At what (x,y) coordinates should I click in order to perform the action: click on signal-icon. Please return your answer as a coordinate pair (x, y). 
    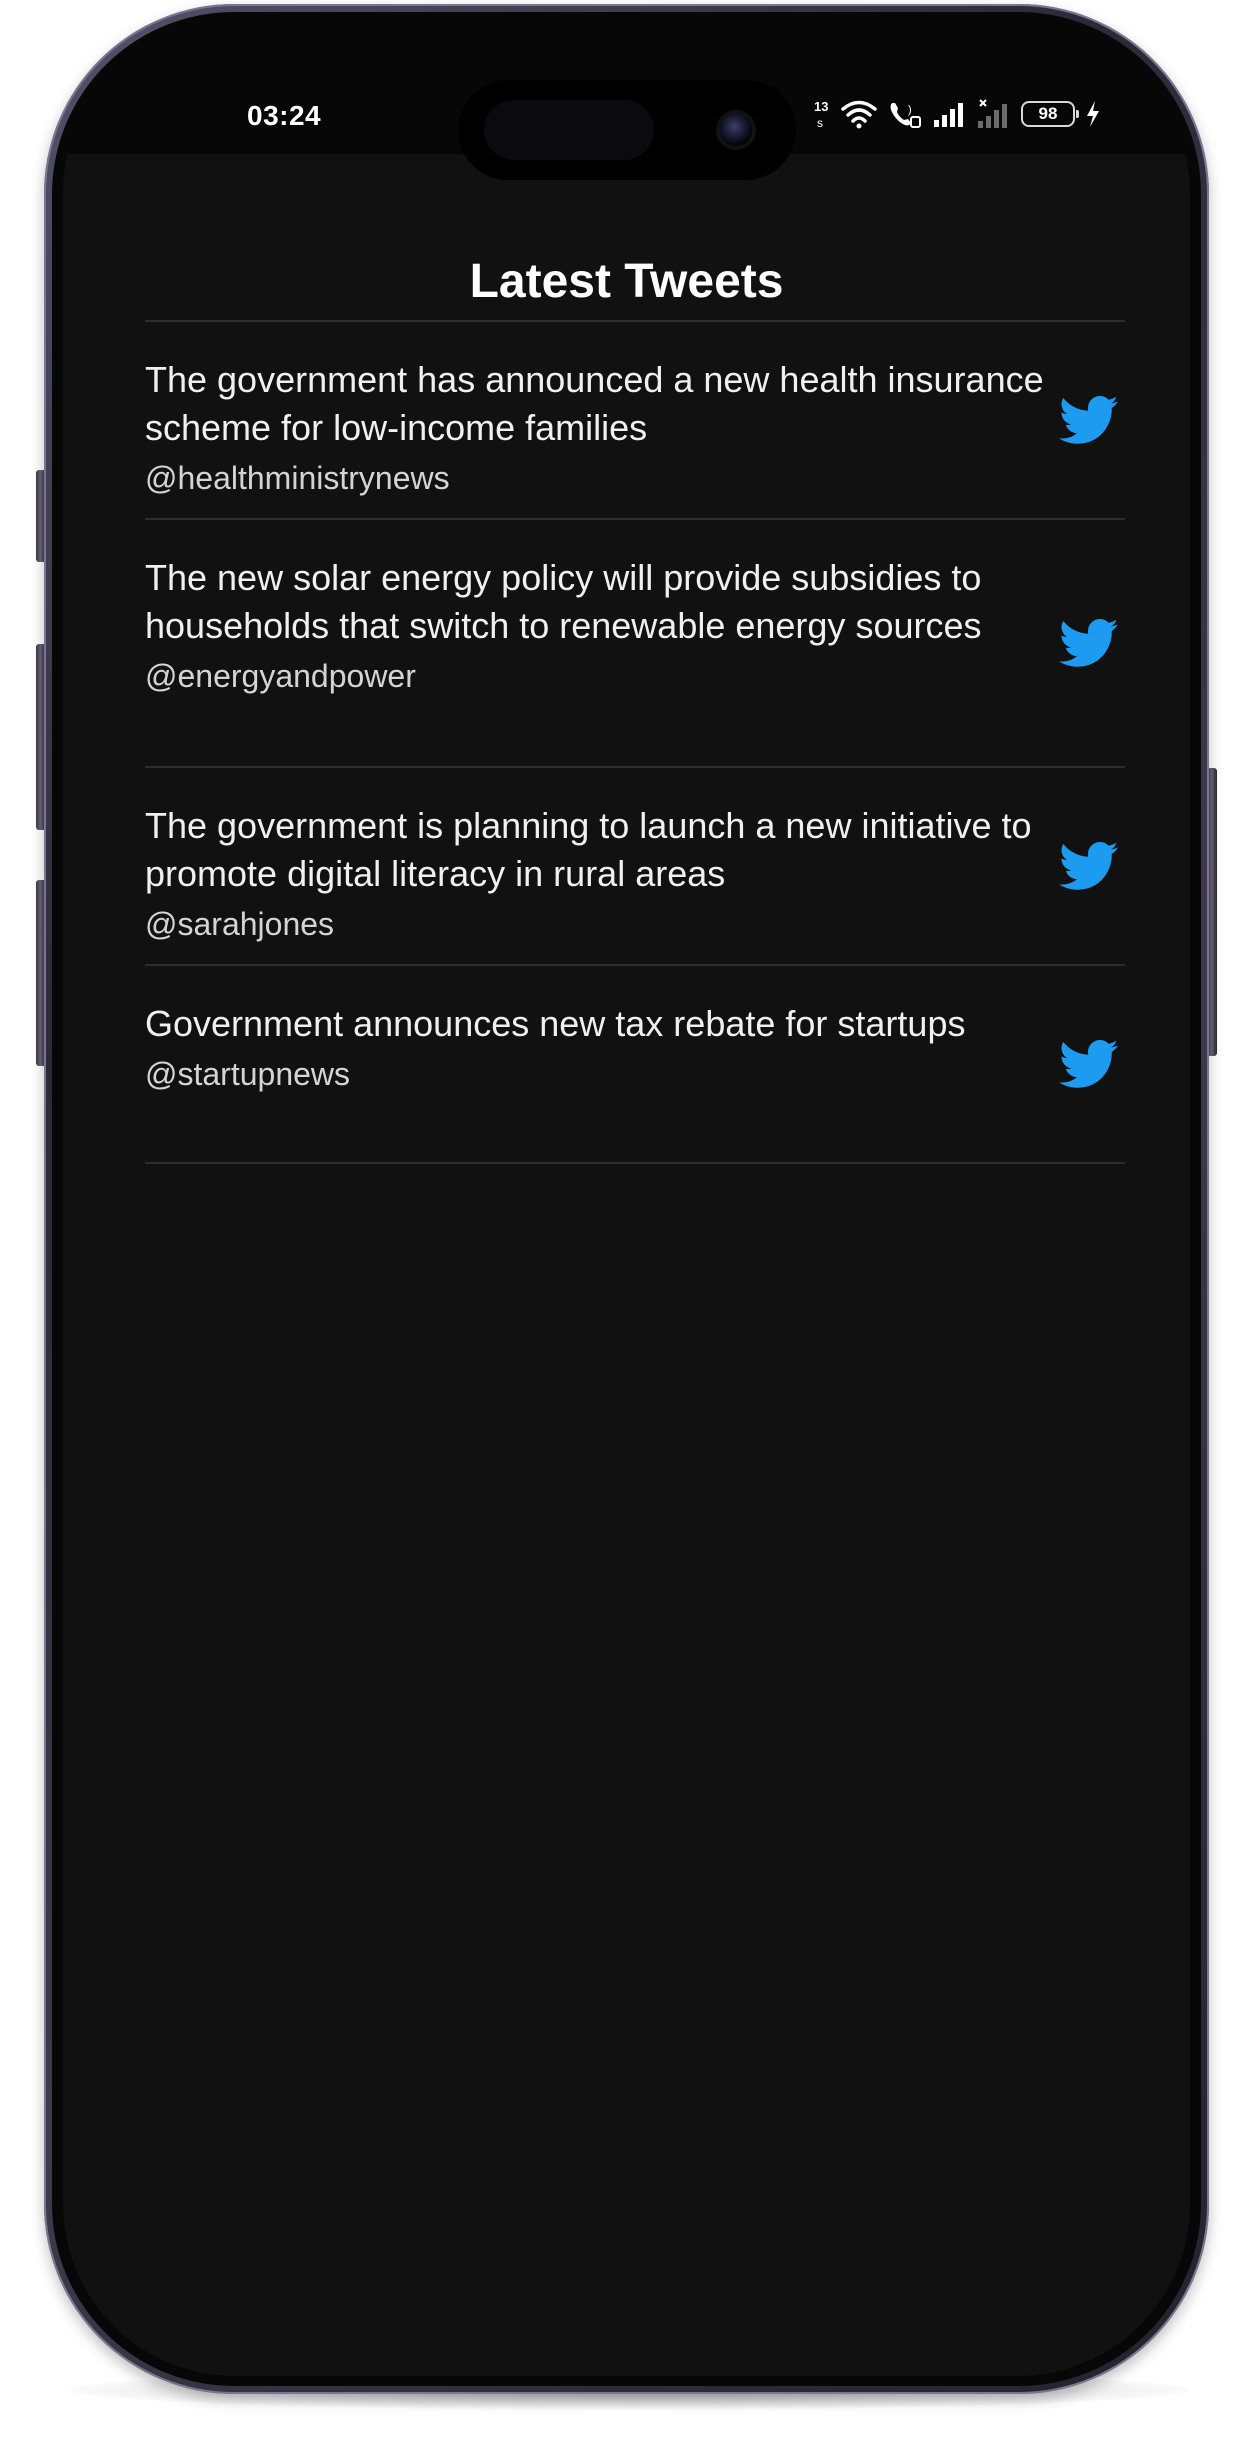
    Looking at the image, I should click on (948, 115).